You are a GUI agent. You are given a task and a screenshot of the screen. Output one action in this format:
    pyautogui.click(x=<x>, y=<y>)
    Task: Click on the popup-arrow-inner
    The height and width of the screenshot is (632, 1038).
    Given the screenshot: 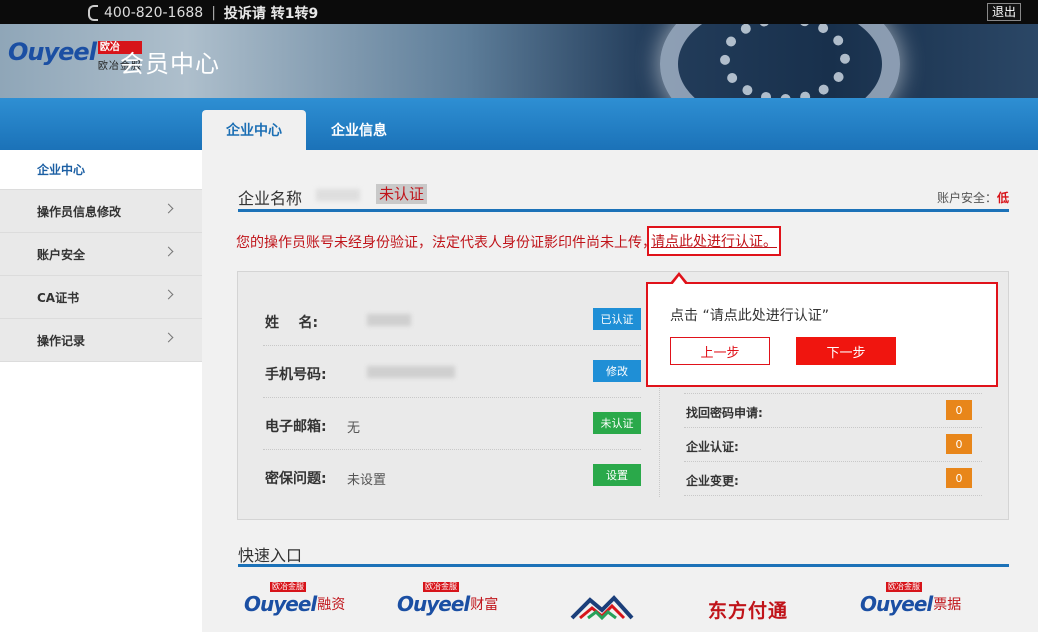 What is the action you would take?
    pyautogui.click(x=679, y=280)
    